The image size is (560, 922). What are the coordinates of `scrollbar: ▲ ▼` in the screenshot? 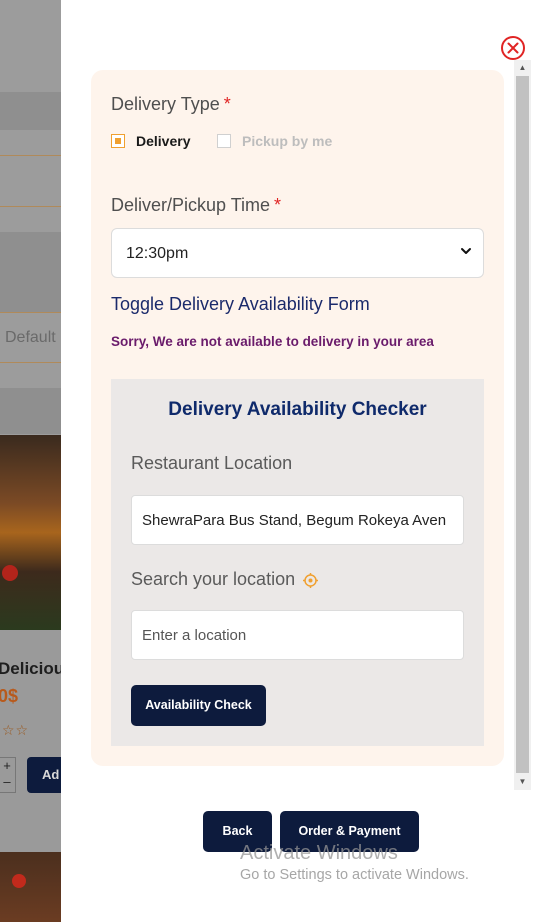 It's located at (522, 425).